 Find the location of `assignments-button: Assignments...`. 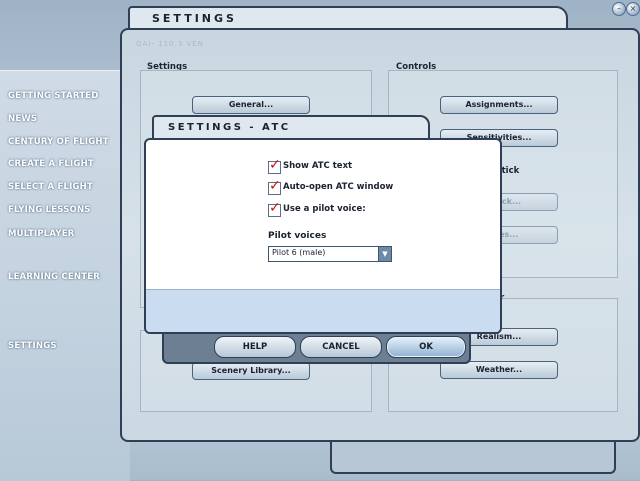

assignments-button: Assignments... is located at coordinates (499, 105).